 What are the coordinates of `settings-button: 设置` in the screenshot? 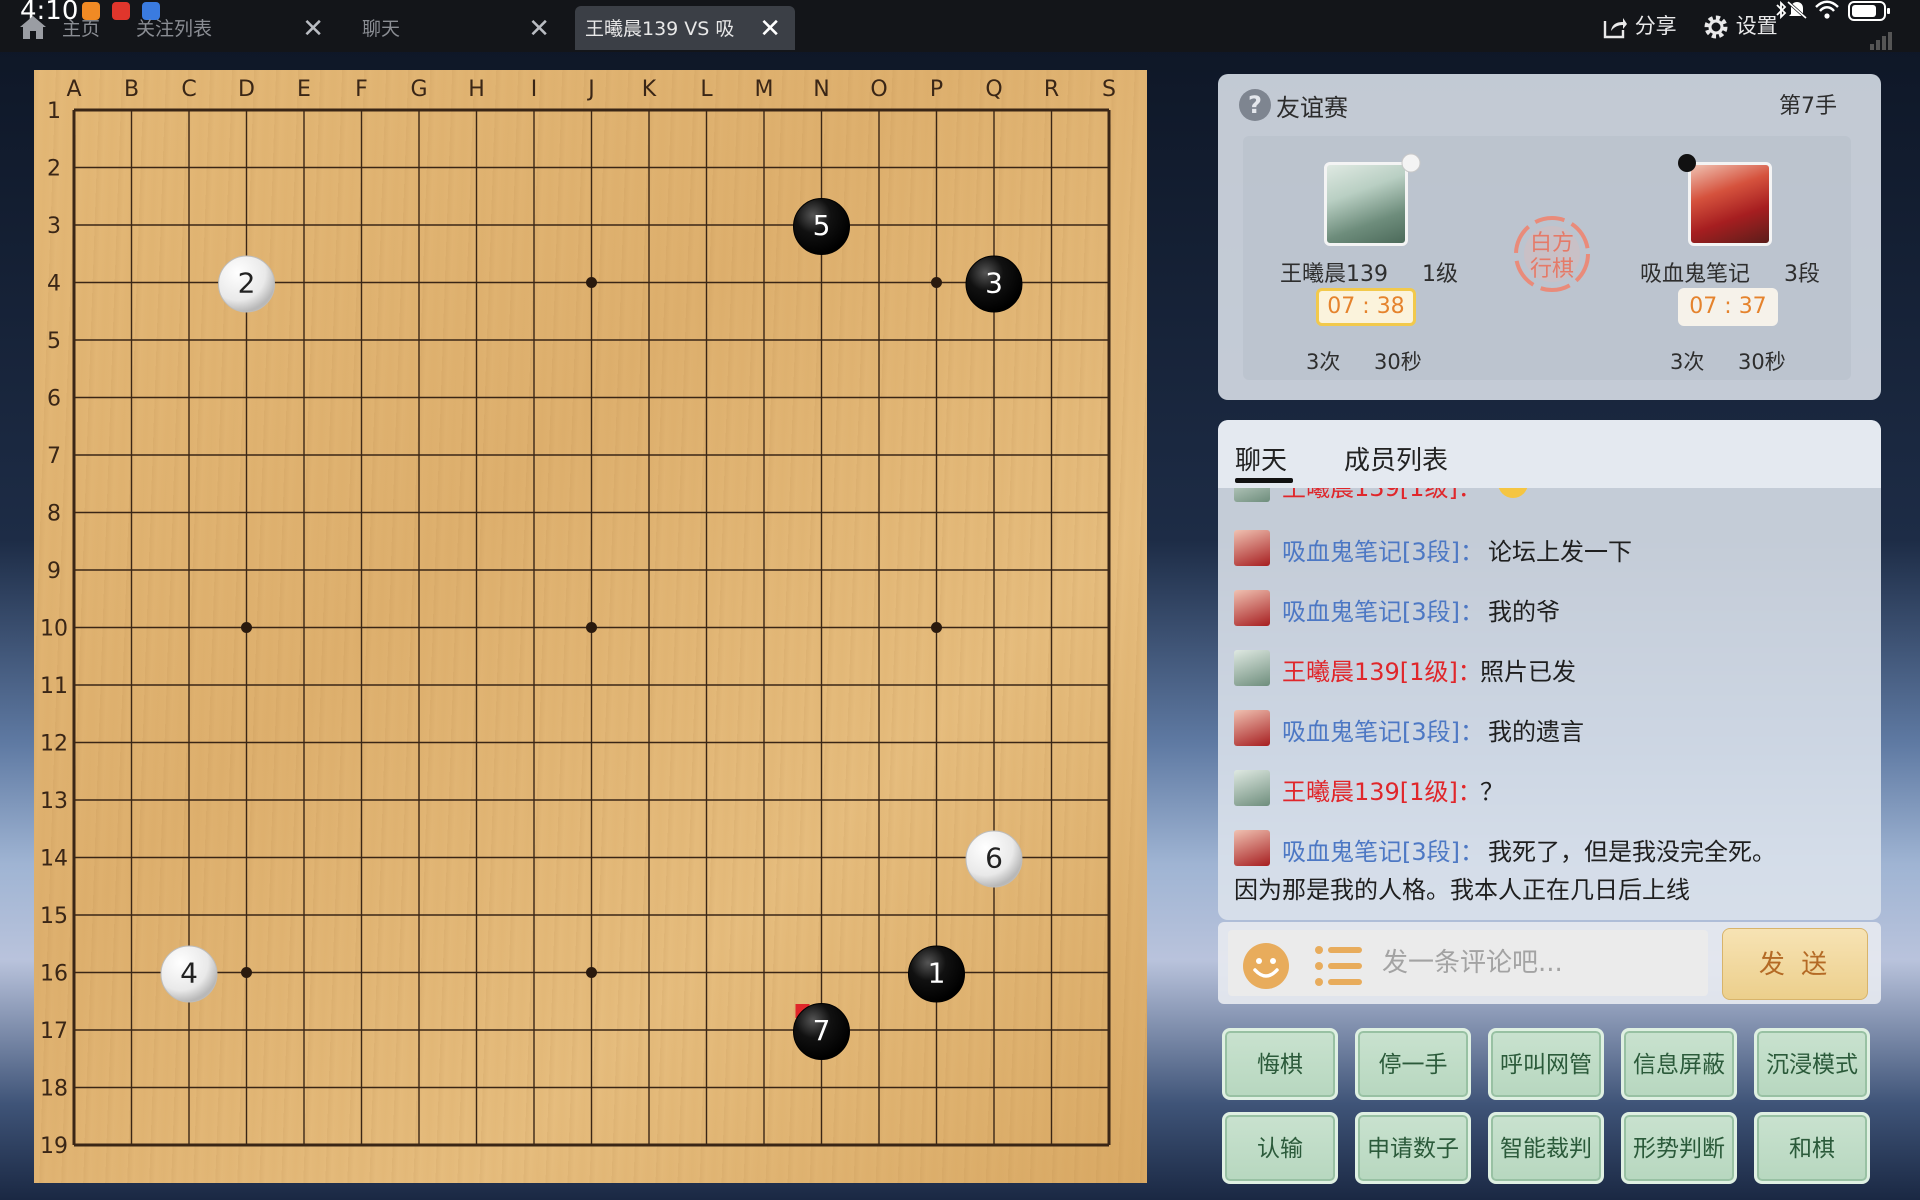 It's located at (1740, 25).